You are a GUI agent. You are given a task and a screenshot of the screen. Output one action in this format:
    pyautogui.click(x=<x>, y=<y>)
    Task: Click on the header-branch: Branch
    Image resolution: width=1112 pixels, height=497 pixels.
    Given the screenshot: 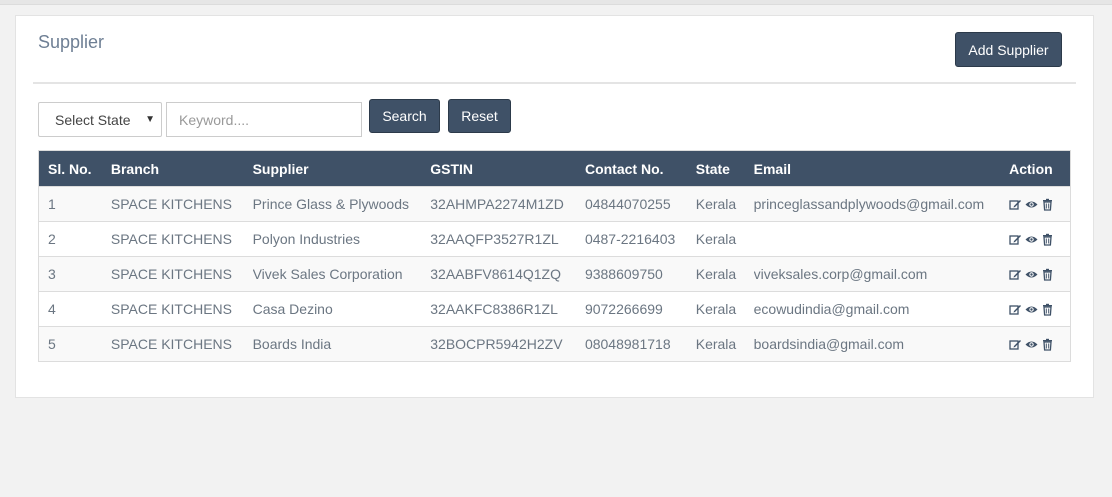 What is the action you would take?
    pyautogui.click(x=135, y=168)
    